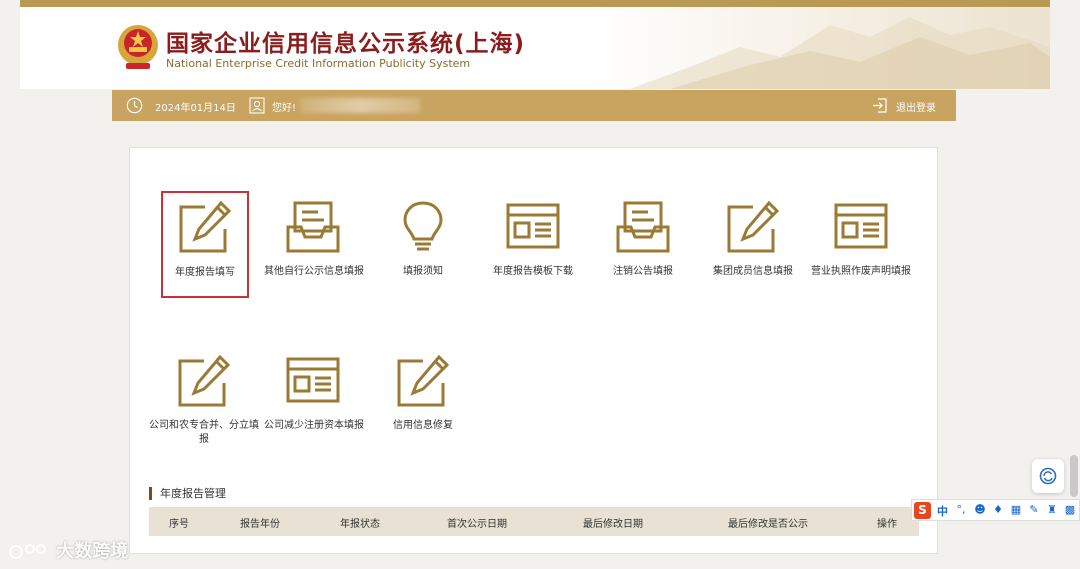 This screenshot has height=569, width=1080. I want to click on toolbox-icon: ✎, so click(1034, 510).